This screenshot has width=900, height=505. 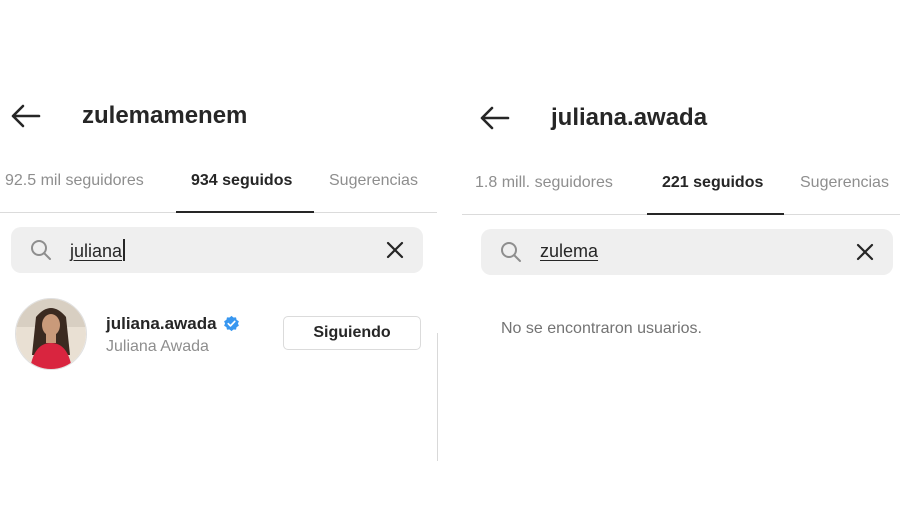 What do you see at coordinates (161, 323) in the screenshot?
I see `username-text: juliana.awada` at bounding box center [161, 323].